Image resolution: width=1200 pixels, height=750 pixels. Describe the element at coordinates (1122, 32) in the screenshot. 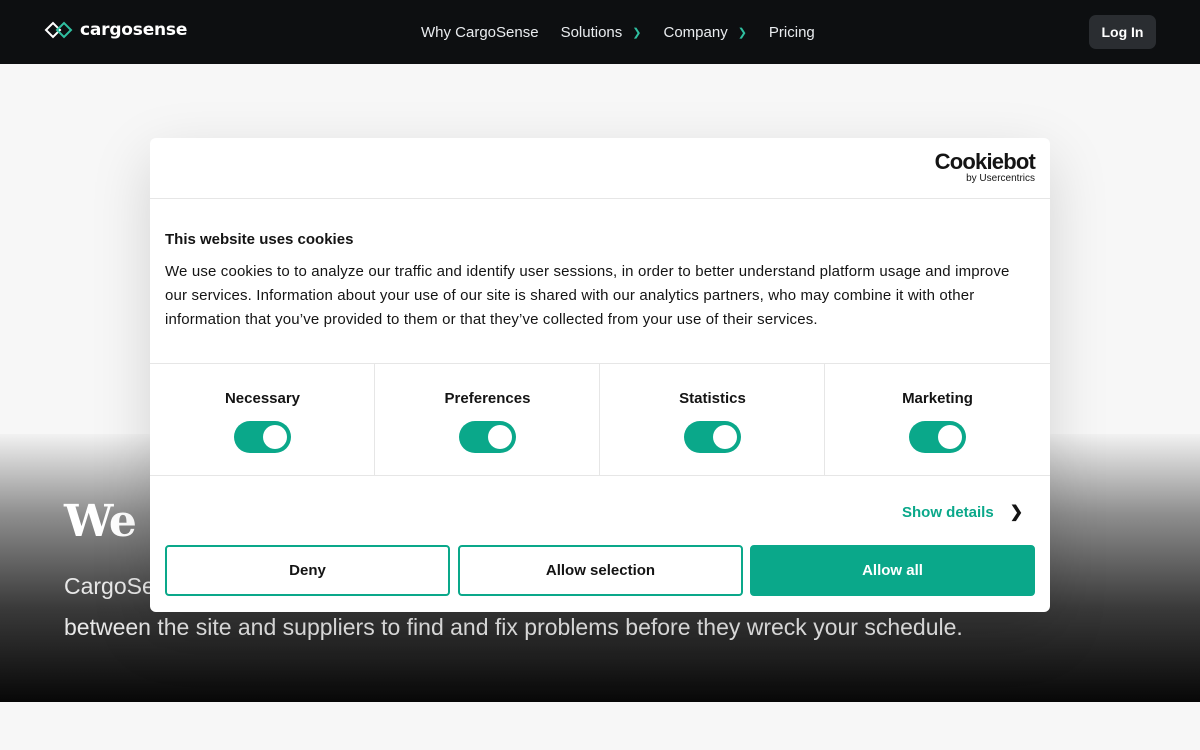

I see `login-button: Log In` at that location.